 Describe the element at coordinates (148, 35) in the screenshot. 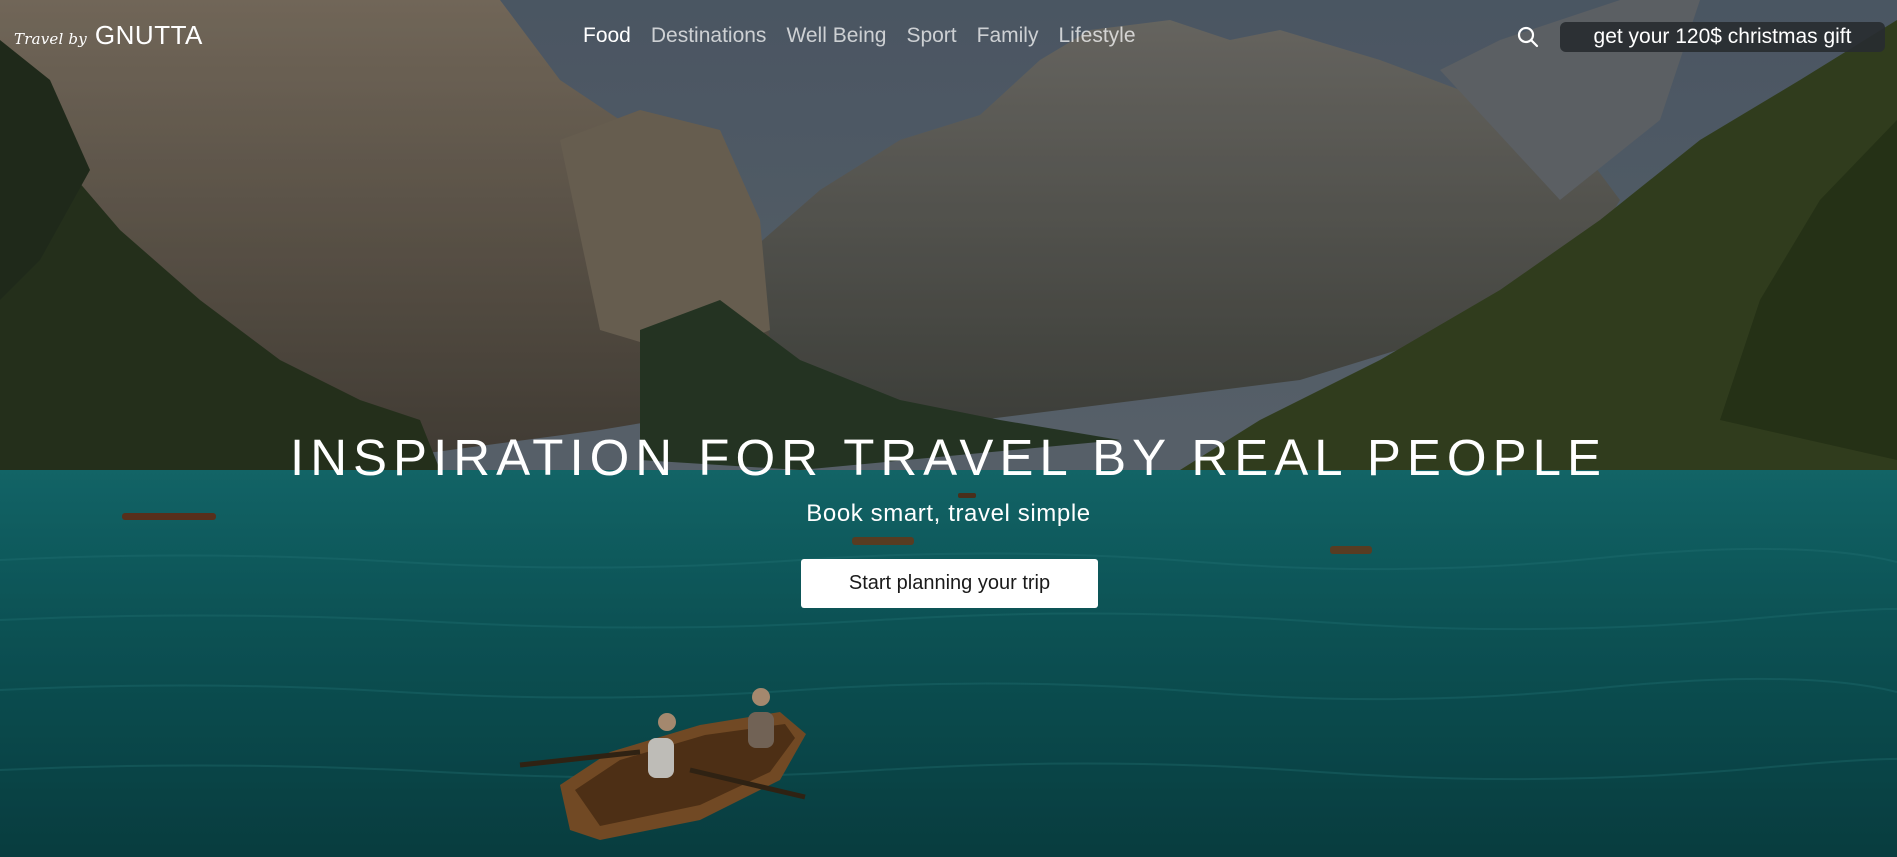

I see `brand-name: GNUTTA` at that location.